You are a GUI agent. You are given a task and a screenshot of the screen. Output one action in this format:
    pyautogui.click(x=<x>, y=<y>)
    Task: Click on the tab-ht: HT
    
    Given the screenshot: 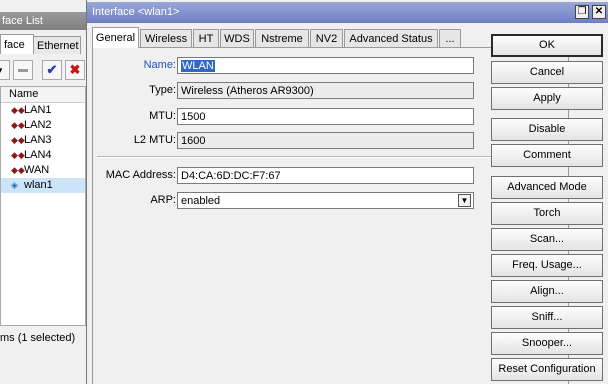 What is the action you would take?
    pyautogui.click(x=206, y=38)
    